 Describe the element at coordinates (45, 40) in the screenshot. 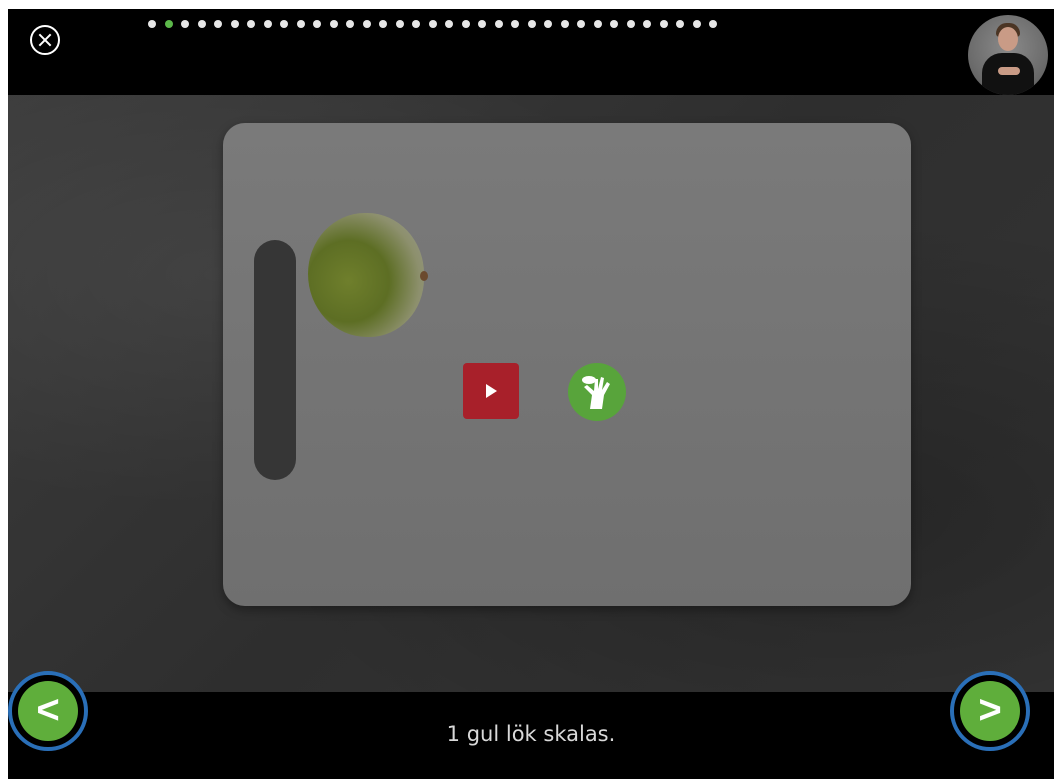

I see `close-button` at that location.